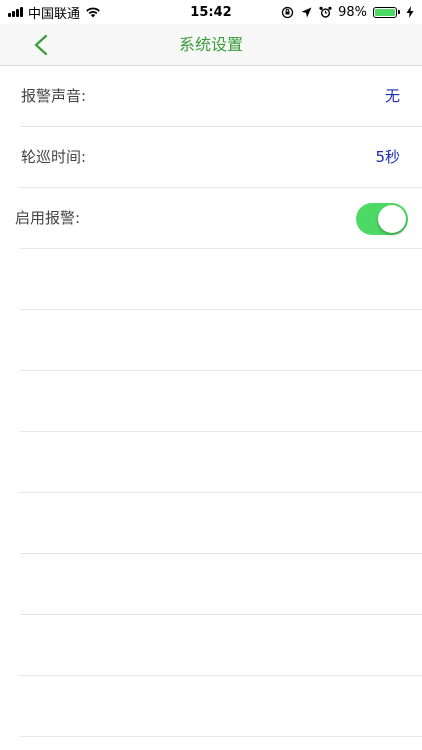  Describe the element at coordinates (392, 96) in the screenshot. I see `alarm-sound-value: 无` at that location.